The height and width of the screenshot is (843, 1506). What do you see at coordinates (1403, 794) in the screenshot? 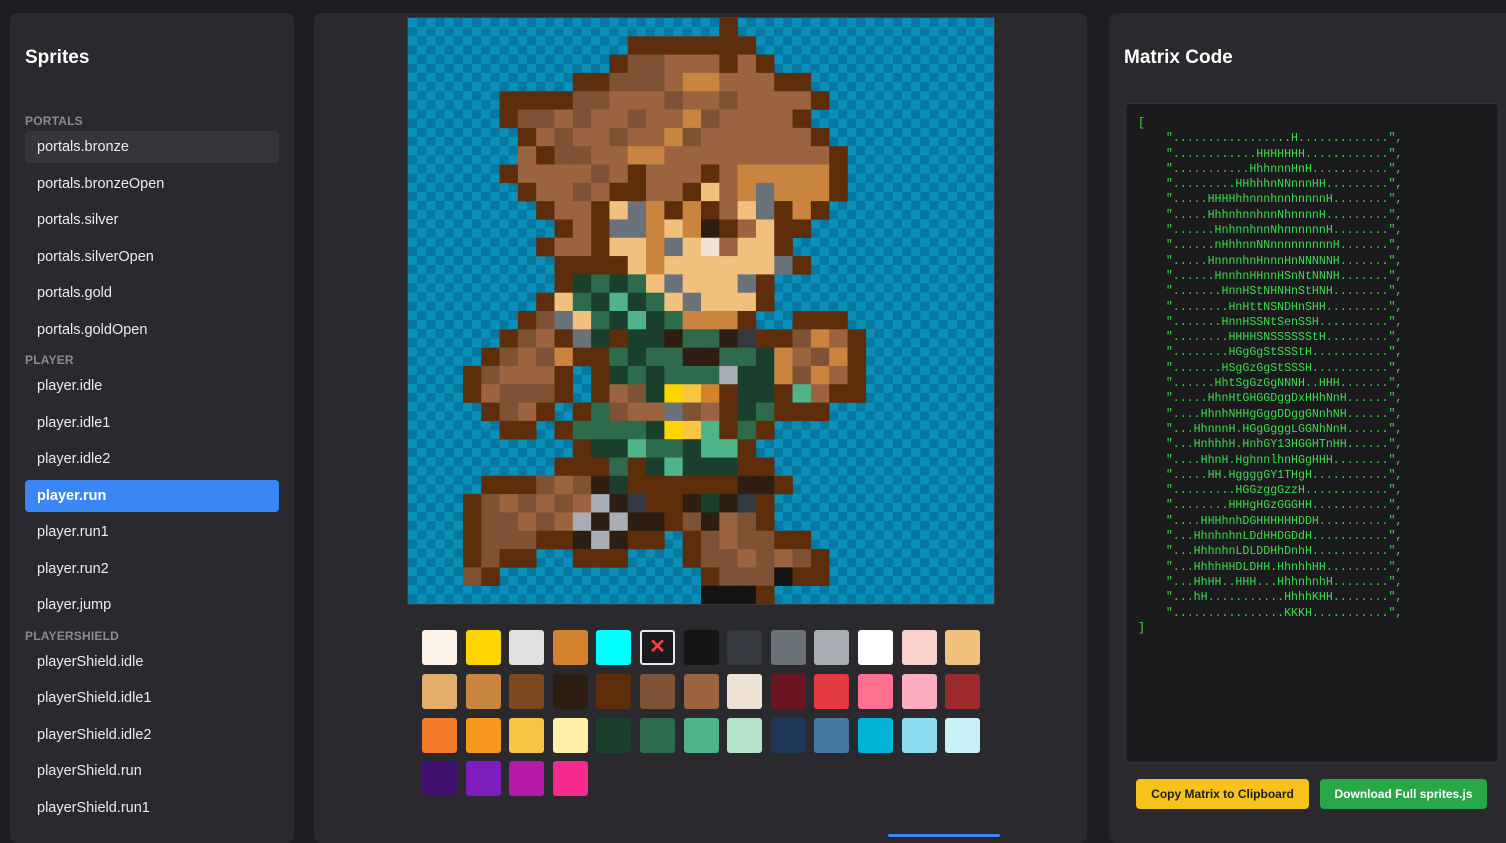
I see `download-sprites-button: Download Full sprites.js` at bounding box center [1403, 794].